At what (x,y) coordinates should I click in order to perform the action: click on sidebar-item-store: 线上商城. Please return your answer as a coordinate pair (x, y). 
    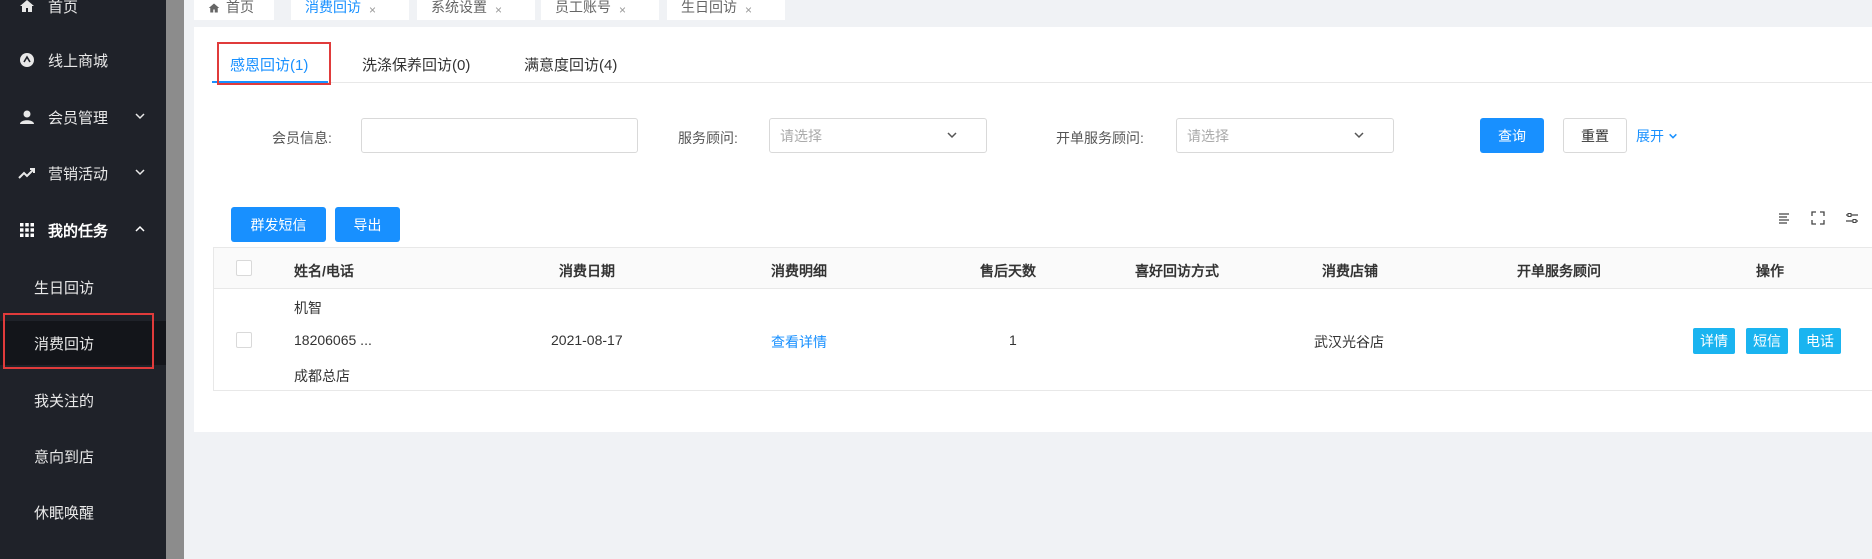
    Looking at the image, I should click on (83, 60).